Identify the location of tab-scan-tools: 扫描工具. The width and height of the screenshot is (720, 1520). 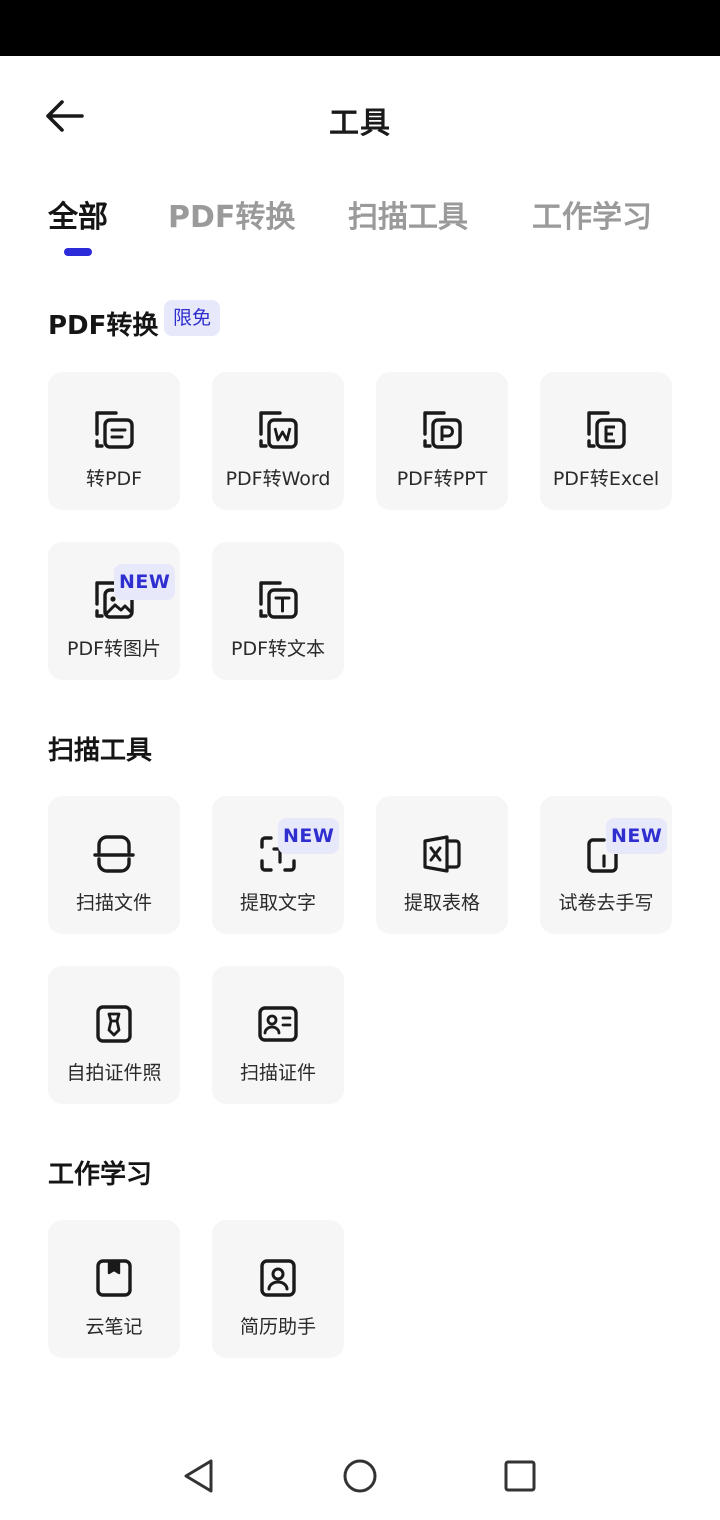
(408, 214).